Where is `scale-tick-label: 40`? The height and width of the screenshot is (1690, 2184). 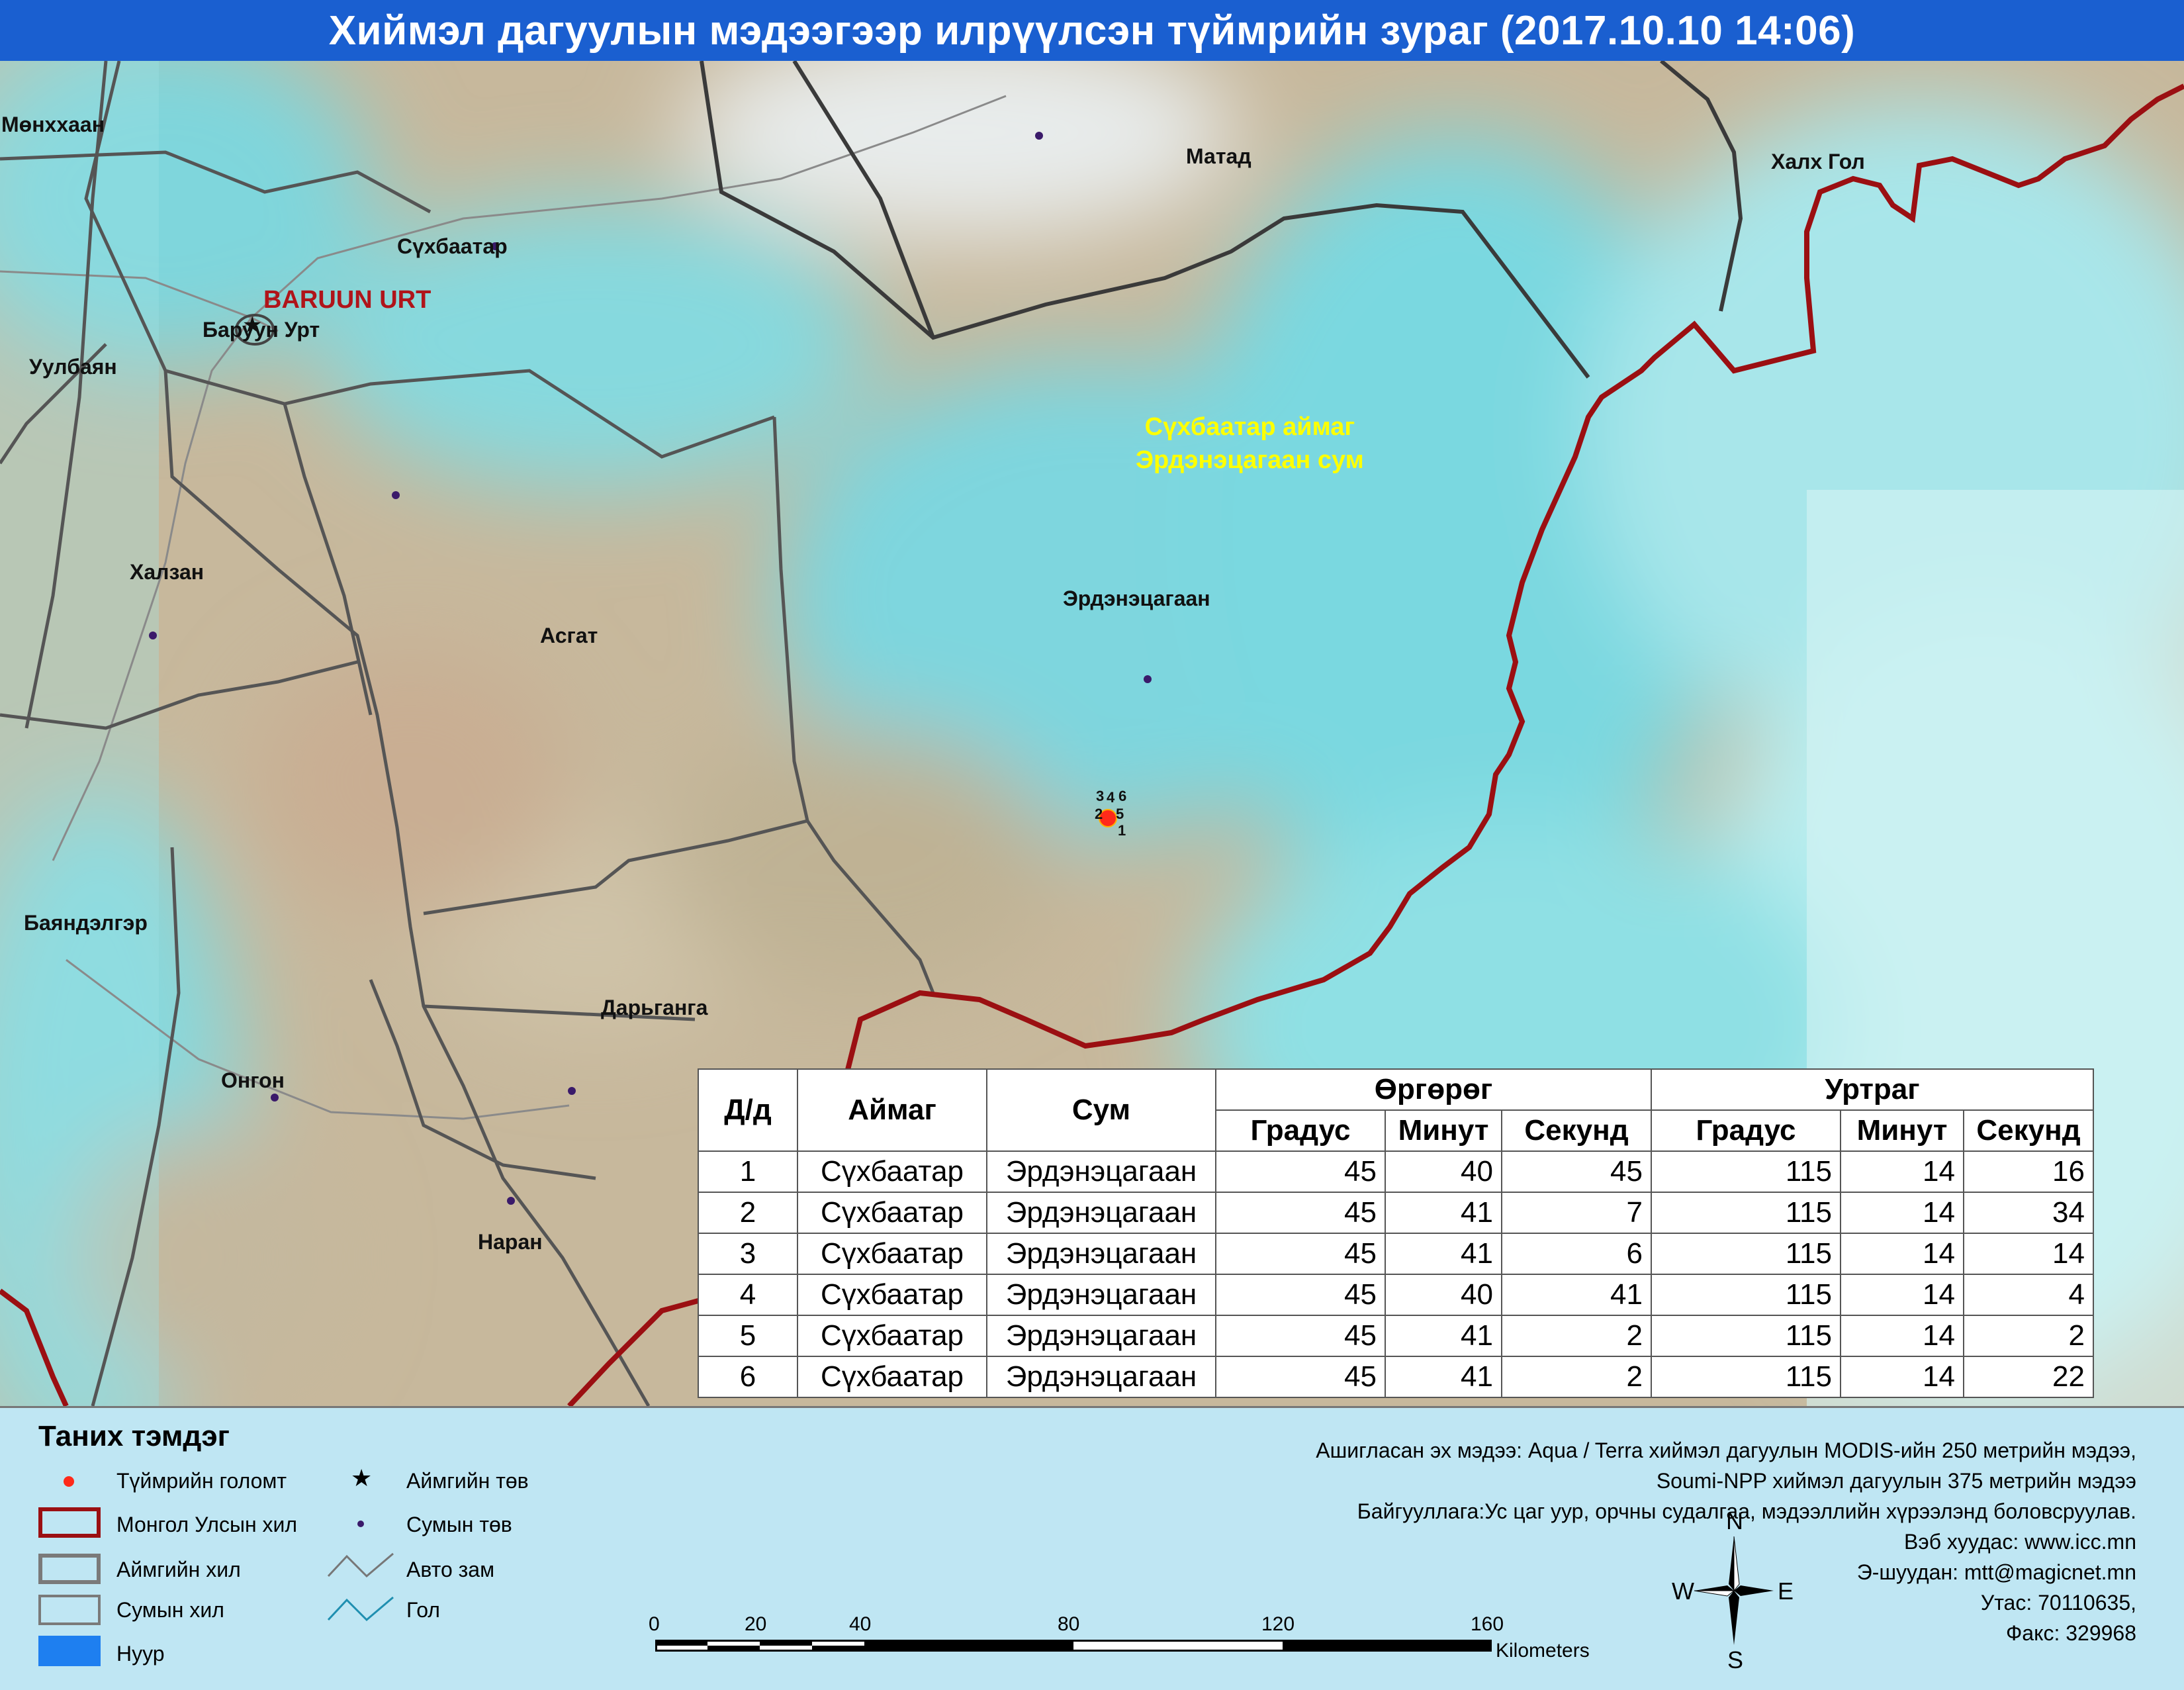 scale-tick-label: 40 is located at coordinates (860, 1624).